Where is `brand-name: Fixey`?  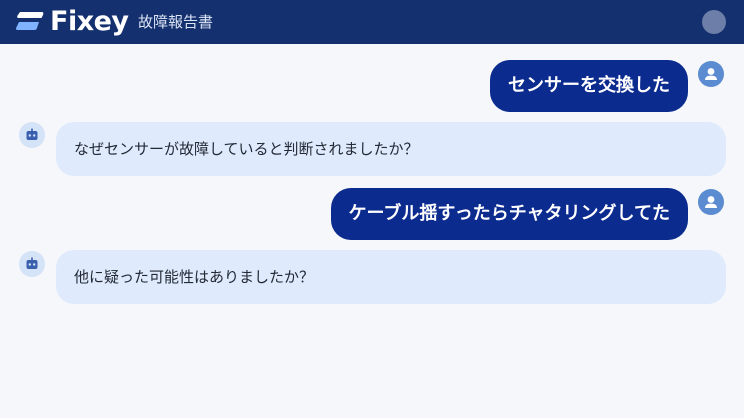 brand-name: Fixey is located at coordinates (89, 21).